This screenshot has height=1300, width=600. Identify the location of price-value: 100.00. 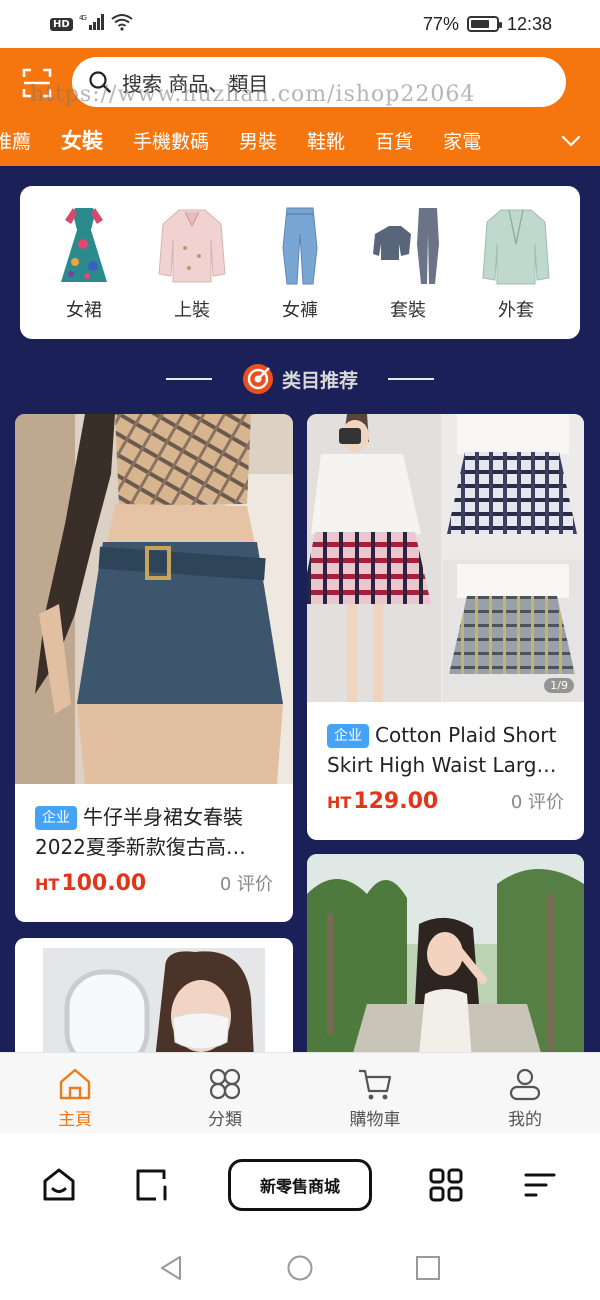
(104, 883).